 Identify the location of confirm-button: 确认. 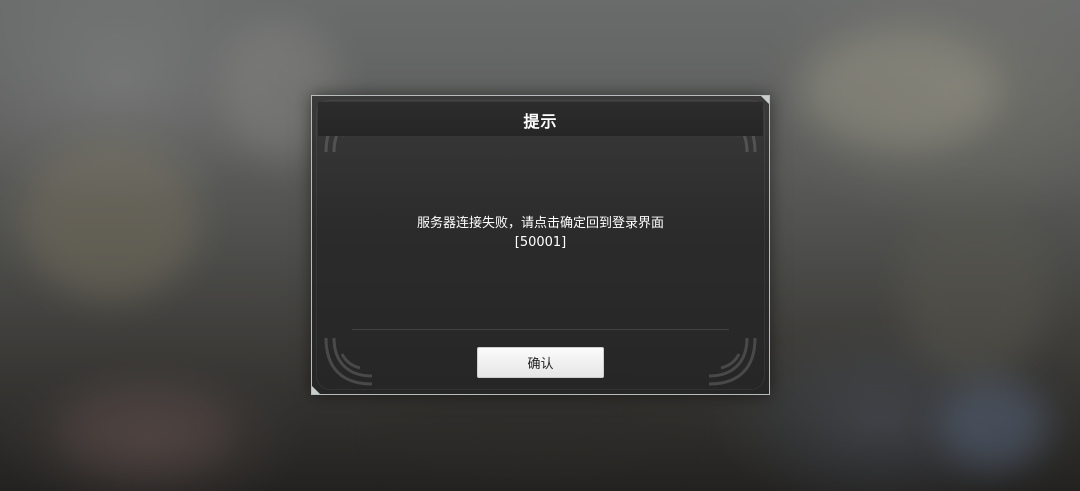
(540, 362).